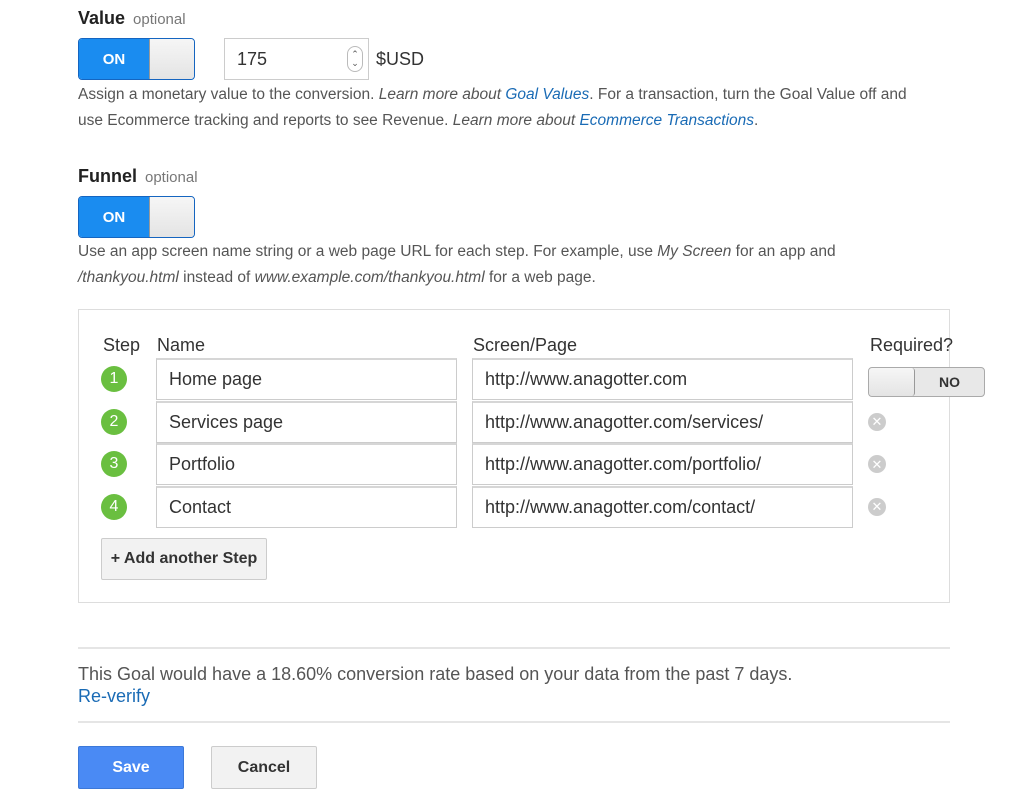  I want to click on step-name-input: Portfolio, so click(306, 464).